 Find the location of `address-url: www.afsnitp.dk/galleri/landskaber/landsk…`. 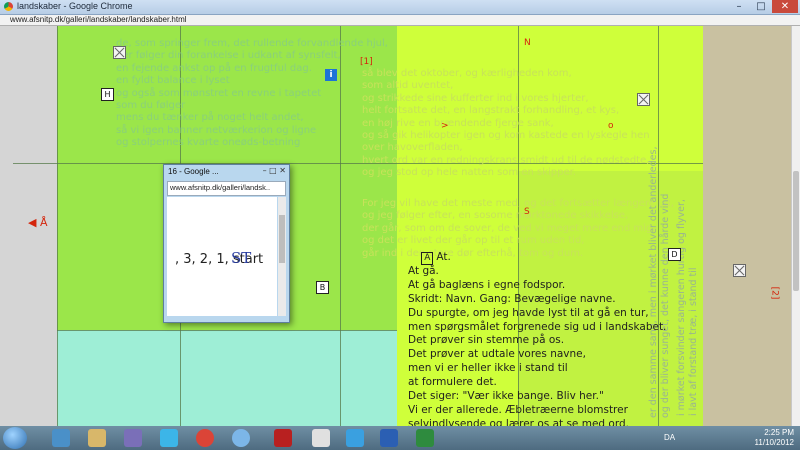

address-url: www.afsnitp.dk/galleri/landskaber/landsk… is located at coordinates (98, 19).